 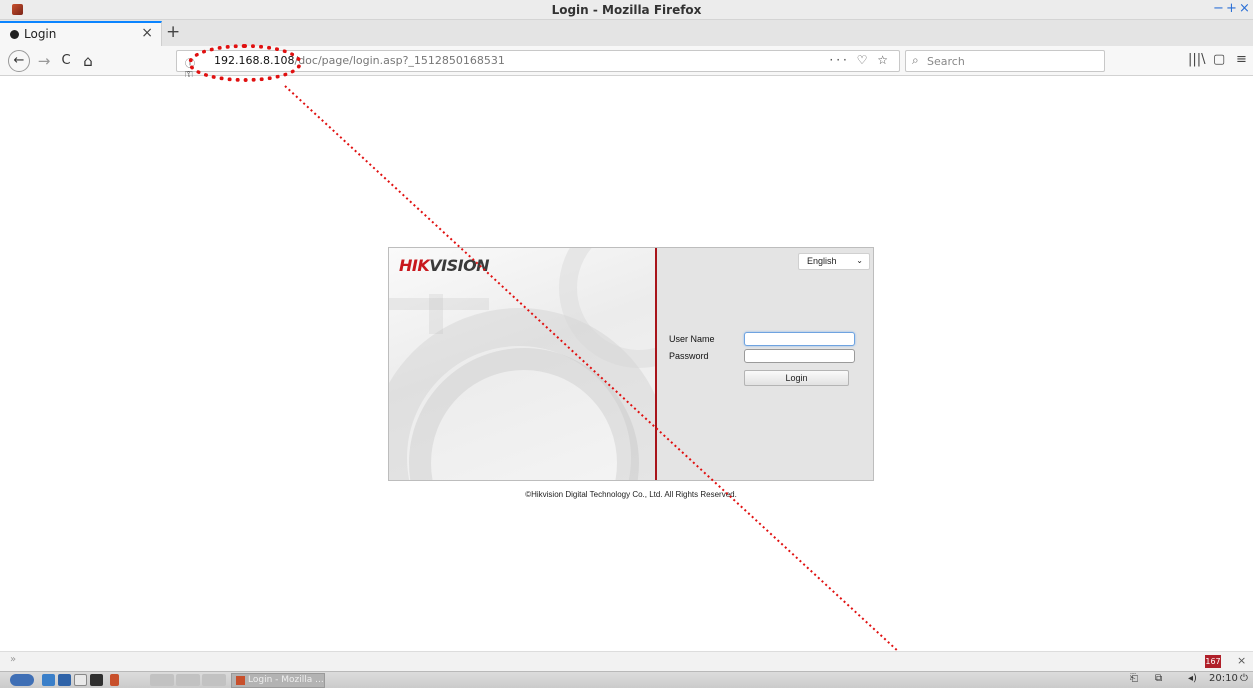 I want to click on home-button: ⌂, so click(x=88, y=61).